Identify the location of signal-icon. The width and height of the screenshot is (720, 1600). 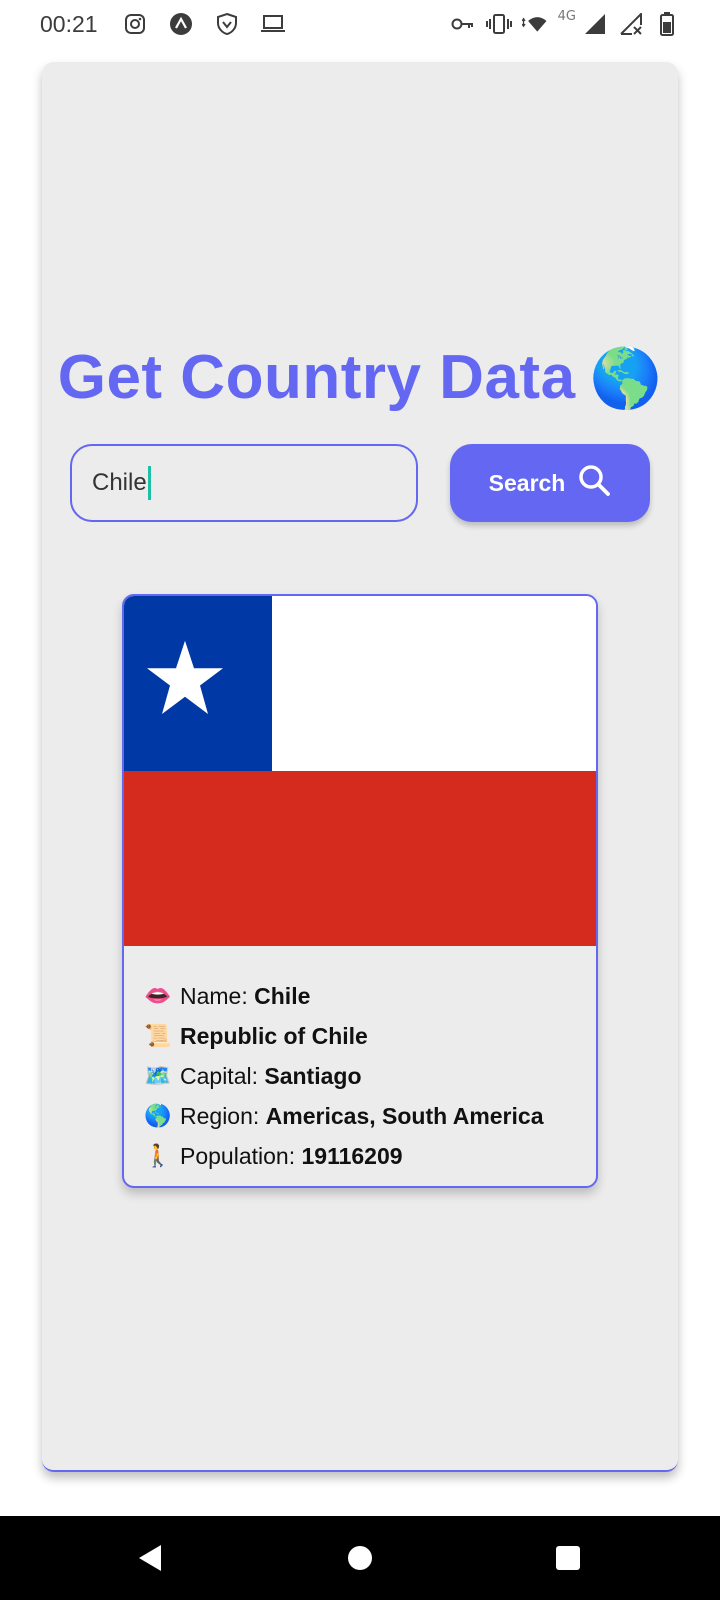
(595, 24).